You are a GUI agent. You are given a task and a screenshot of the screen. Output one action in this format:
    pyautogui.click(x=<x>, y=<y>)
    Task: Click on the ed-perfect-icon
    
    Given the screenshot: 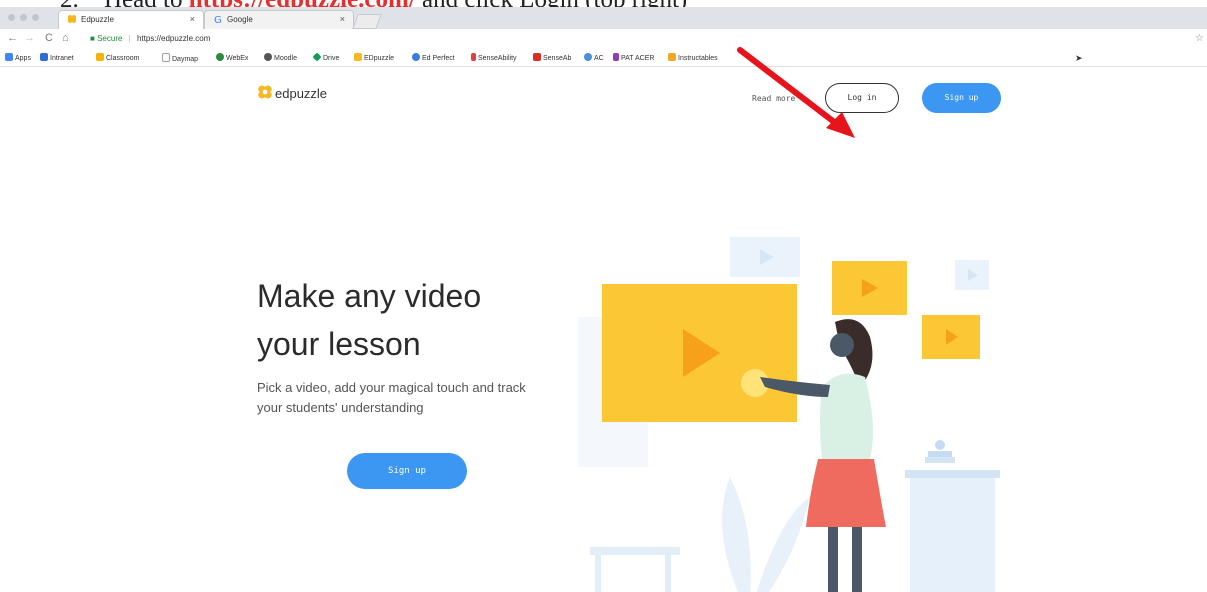 What is the action you would take?
    pyautogui.click(x=416, y=57)
    